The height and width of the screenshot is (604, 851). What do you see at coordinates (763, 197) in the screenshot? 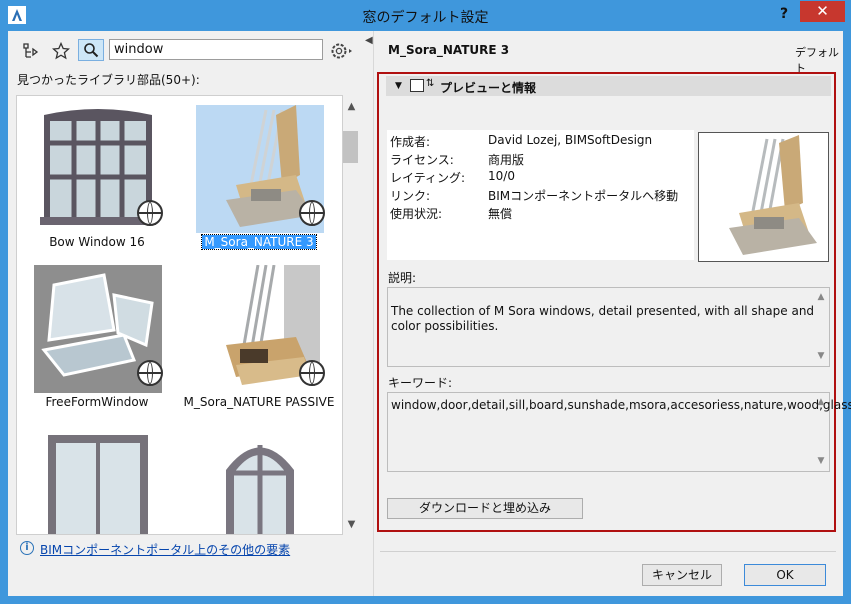
I see `preview-image` at bounding box center [763, 197].